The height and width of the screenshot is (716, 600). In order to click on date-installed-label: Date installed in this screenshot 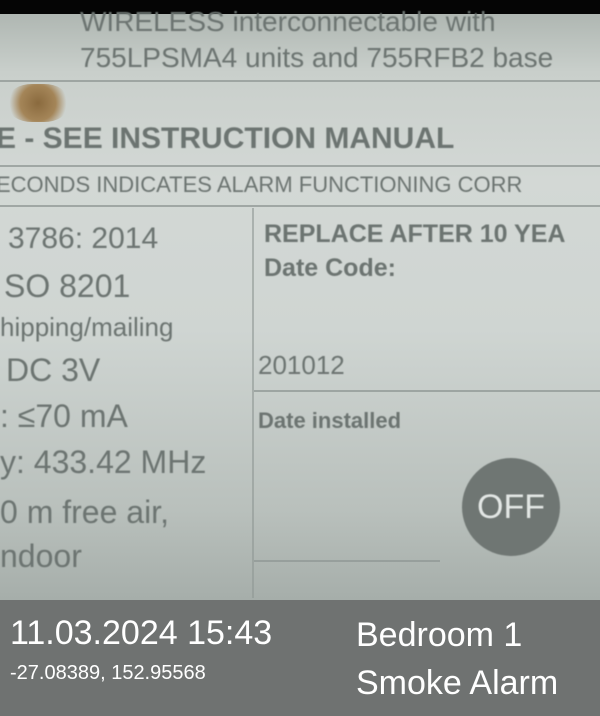, I will do `click(330, 420)`.